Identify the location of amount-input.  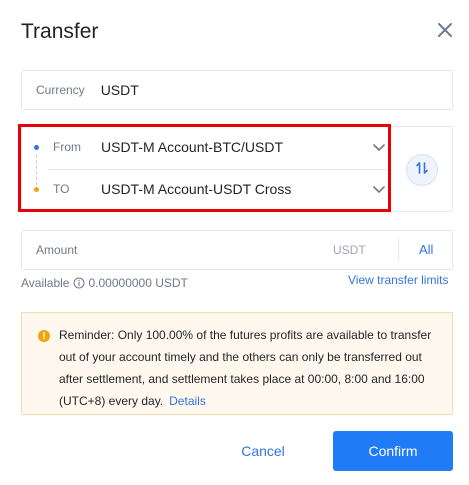
(172, 250).